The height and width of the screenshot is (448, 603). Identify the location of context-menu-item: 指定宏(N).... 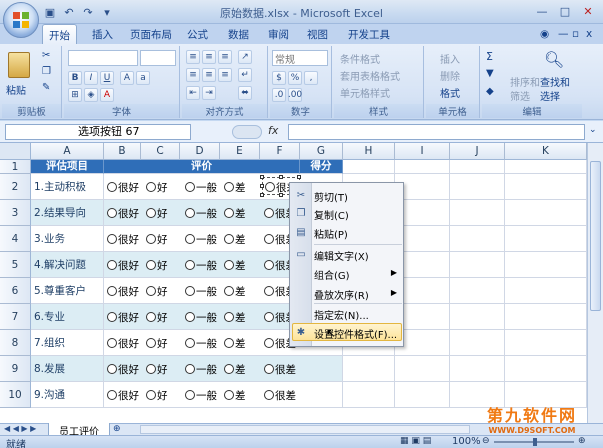
(341, 314).